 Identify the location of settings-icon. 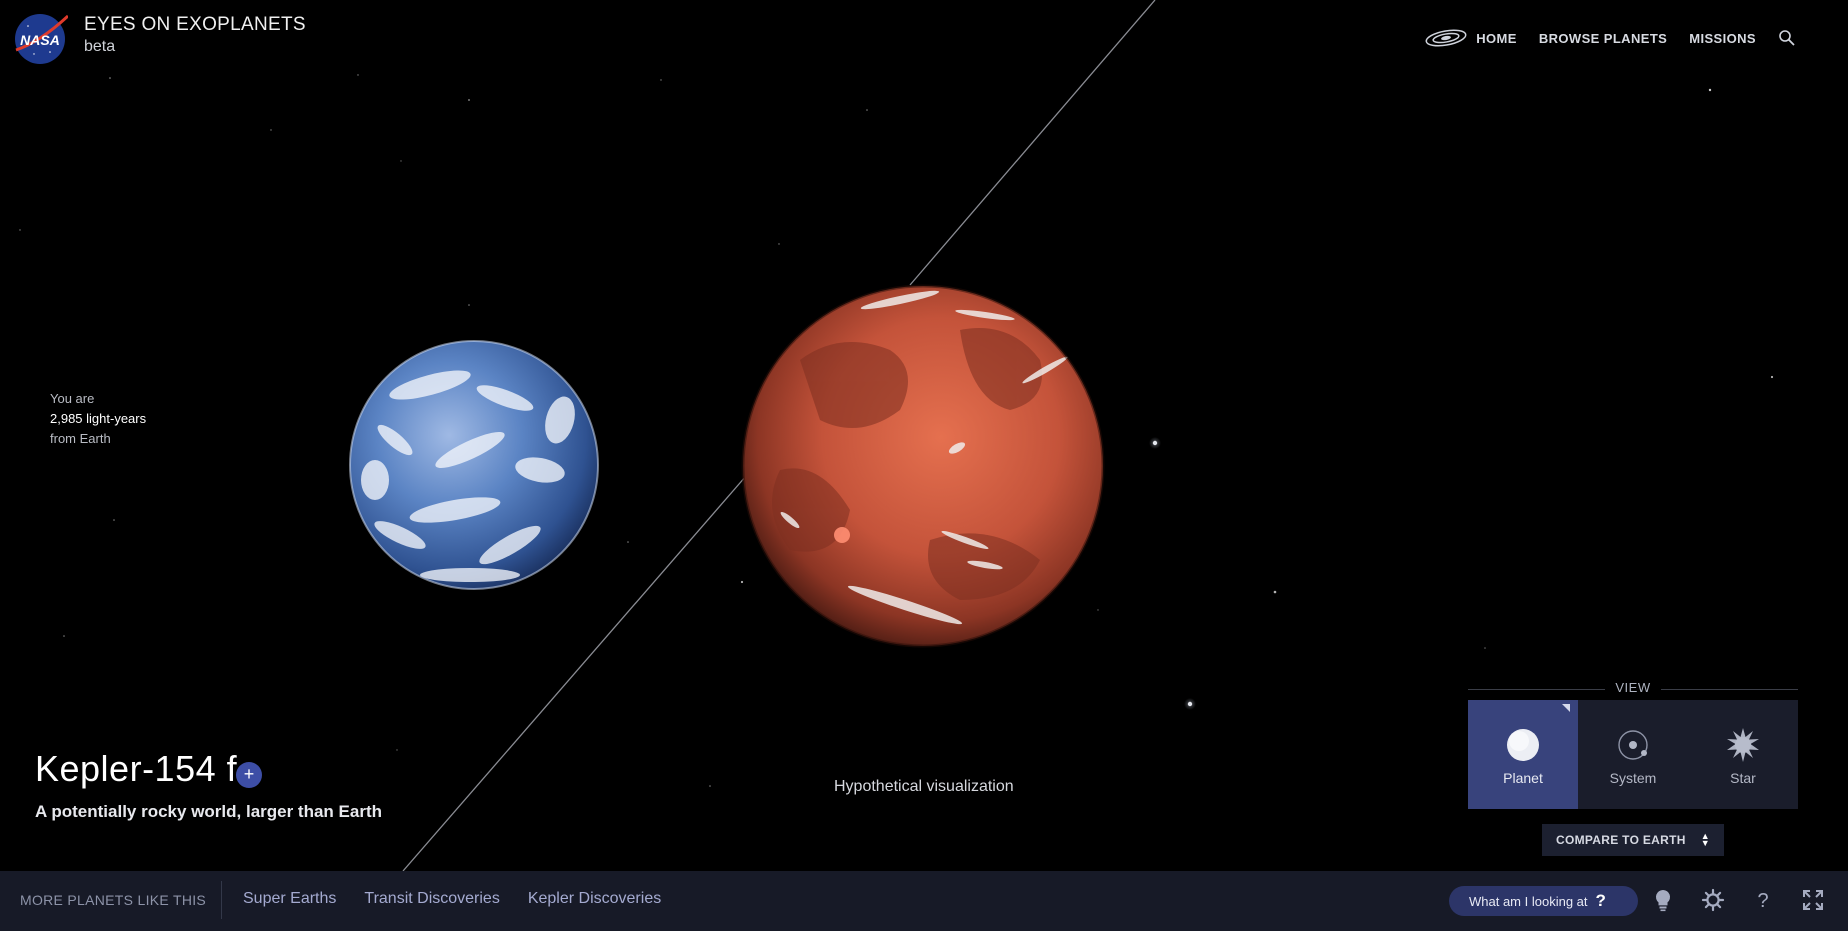
(1713, 900).